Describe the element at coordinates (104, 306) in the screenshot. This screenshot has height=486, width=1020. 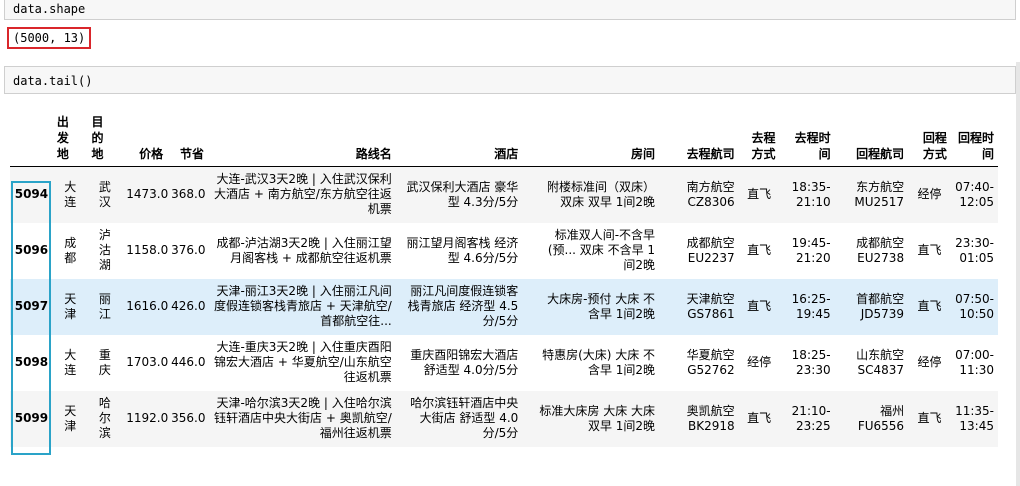
I see `table-cell: 丽江` at that location.